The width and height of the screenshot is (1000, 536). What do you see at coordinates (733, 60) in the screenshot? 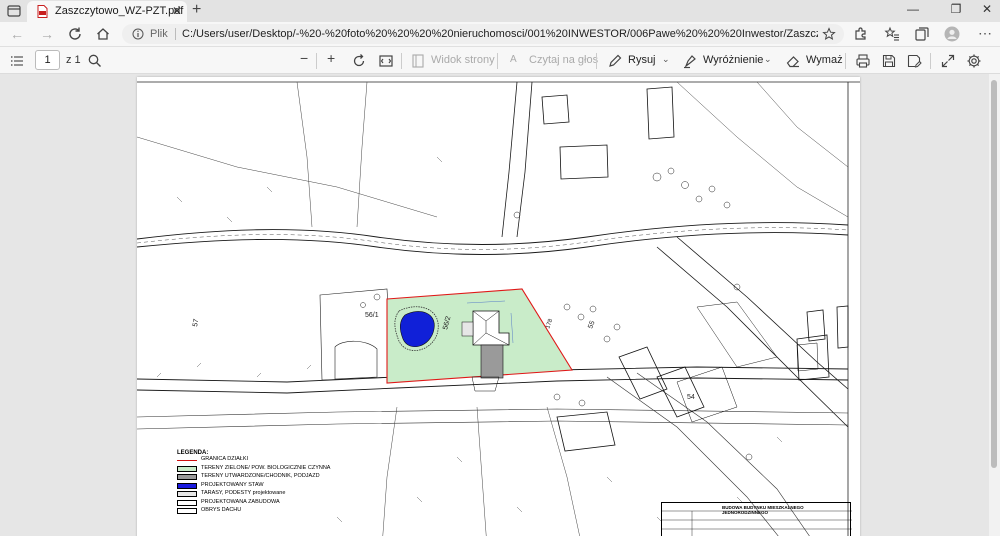
I see `highlight-button: Wyróżnienie` at bounding box center [733, 60].